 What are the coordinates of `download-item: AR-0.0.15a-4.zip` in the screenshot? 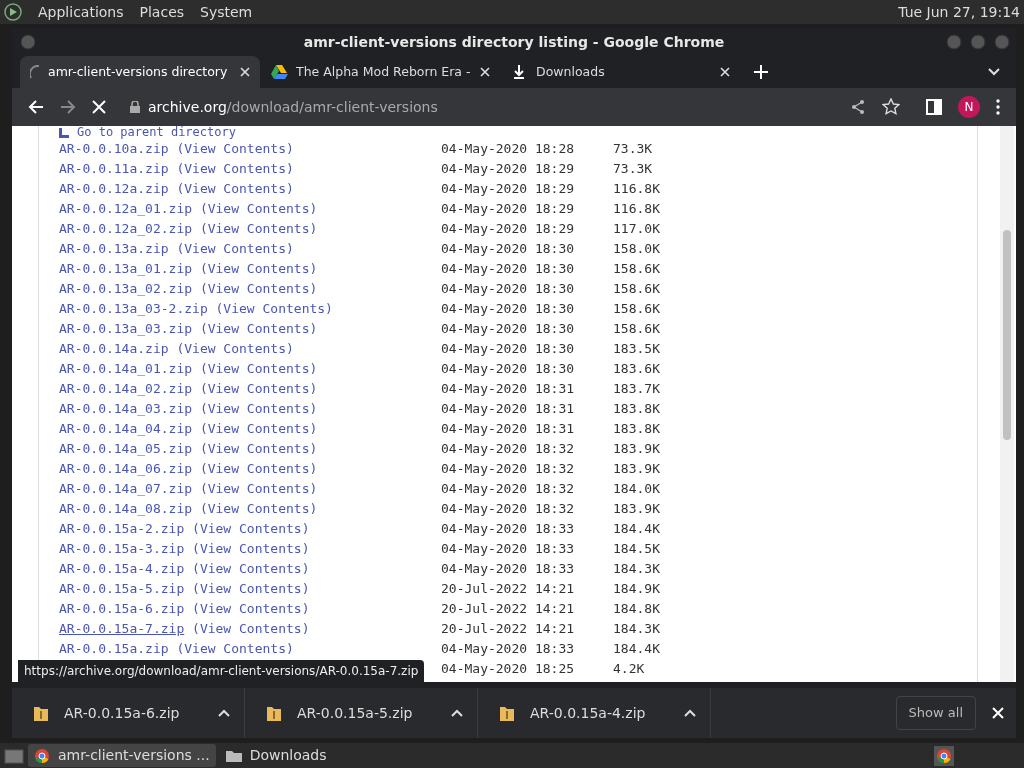 It's located at (594, 713).